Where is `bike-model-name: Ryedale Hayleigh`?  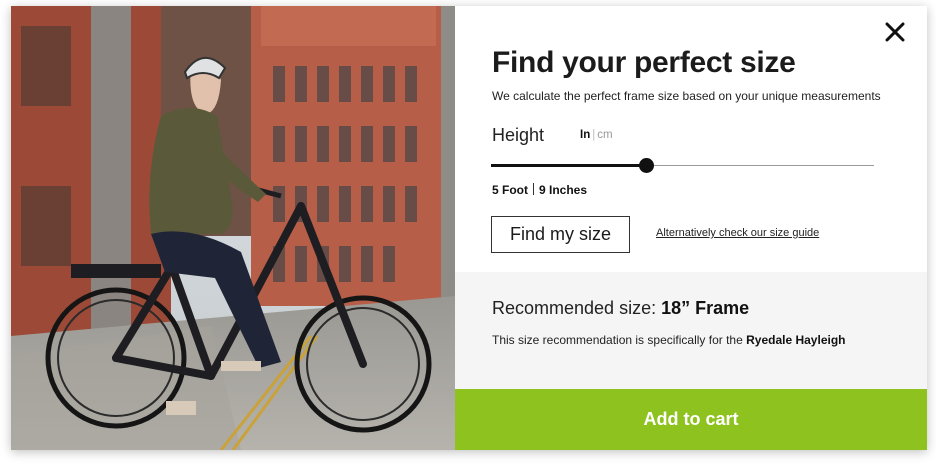 bike-model-name: Ryedale Hayleigh is located at coordinates (796, 340).